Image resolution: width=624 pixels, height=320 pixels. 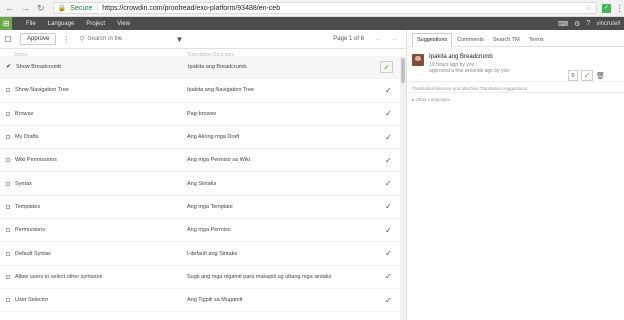 I want to click on scrollbar-thumb, so click(x=403, y=70).